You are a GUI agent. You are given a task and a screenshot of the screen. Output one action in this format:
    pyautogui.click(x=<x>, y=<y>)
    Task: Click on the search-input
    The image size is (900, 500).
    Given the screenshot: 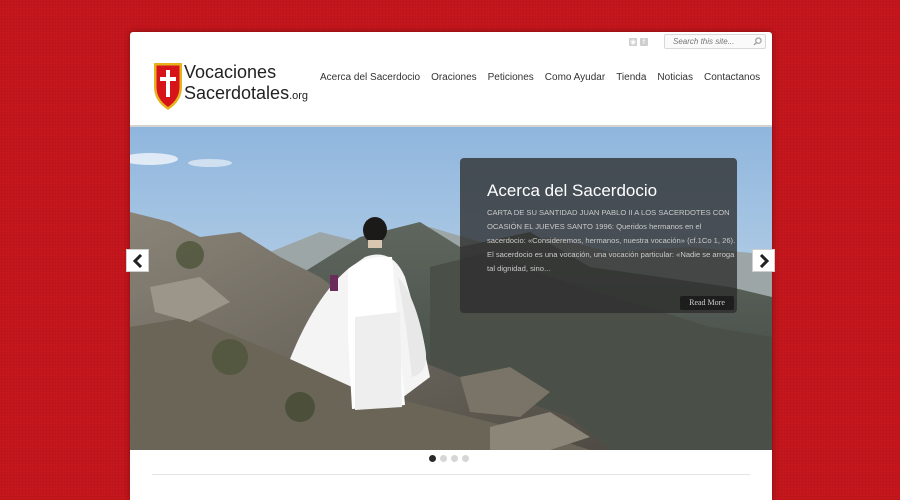 What is the action you would take?
    pyautogui.click(x=713, y=41)
    